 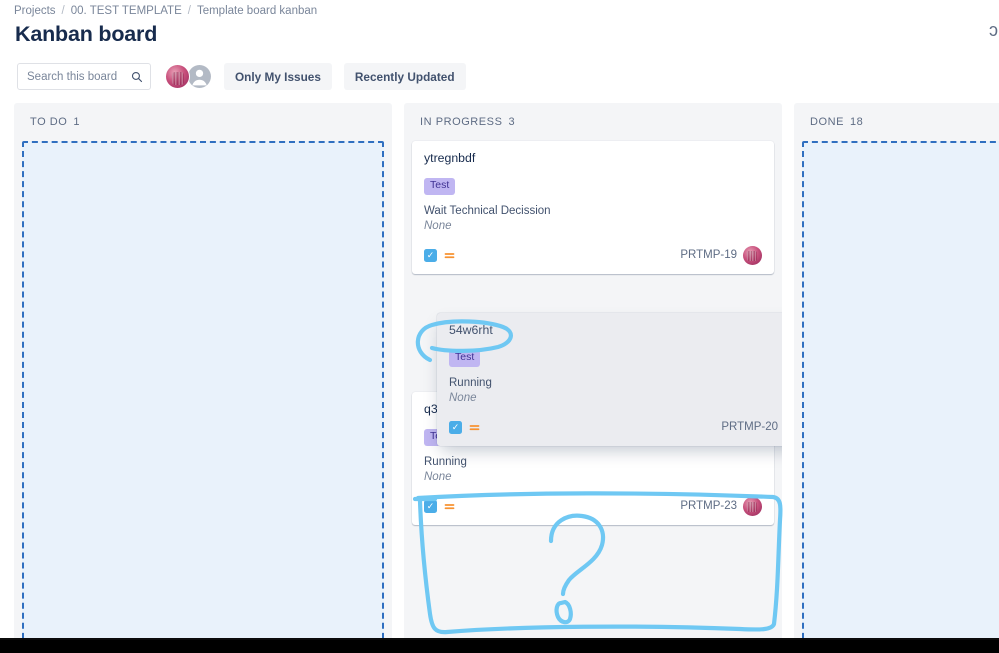 What do you see at coordinates (126, 11) in the screenshot?
I see `breadcrumb-item-project: 00. TEST TEMPLATE` at bounding box center [126, 11].